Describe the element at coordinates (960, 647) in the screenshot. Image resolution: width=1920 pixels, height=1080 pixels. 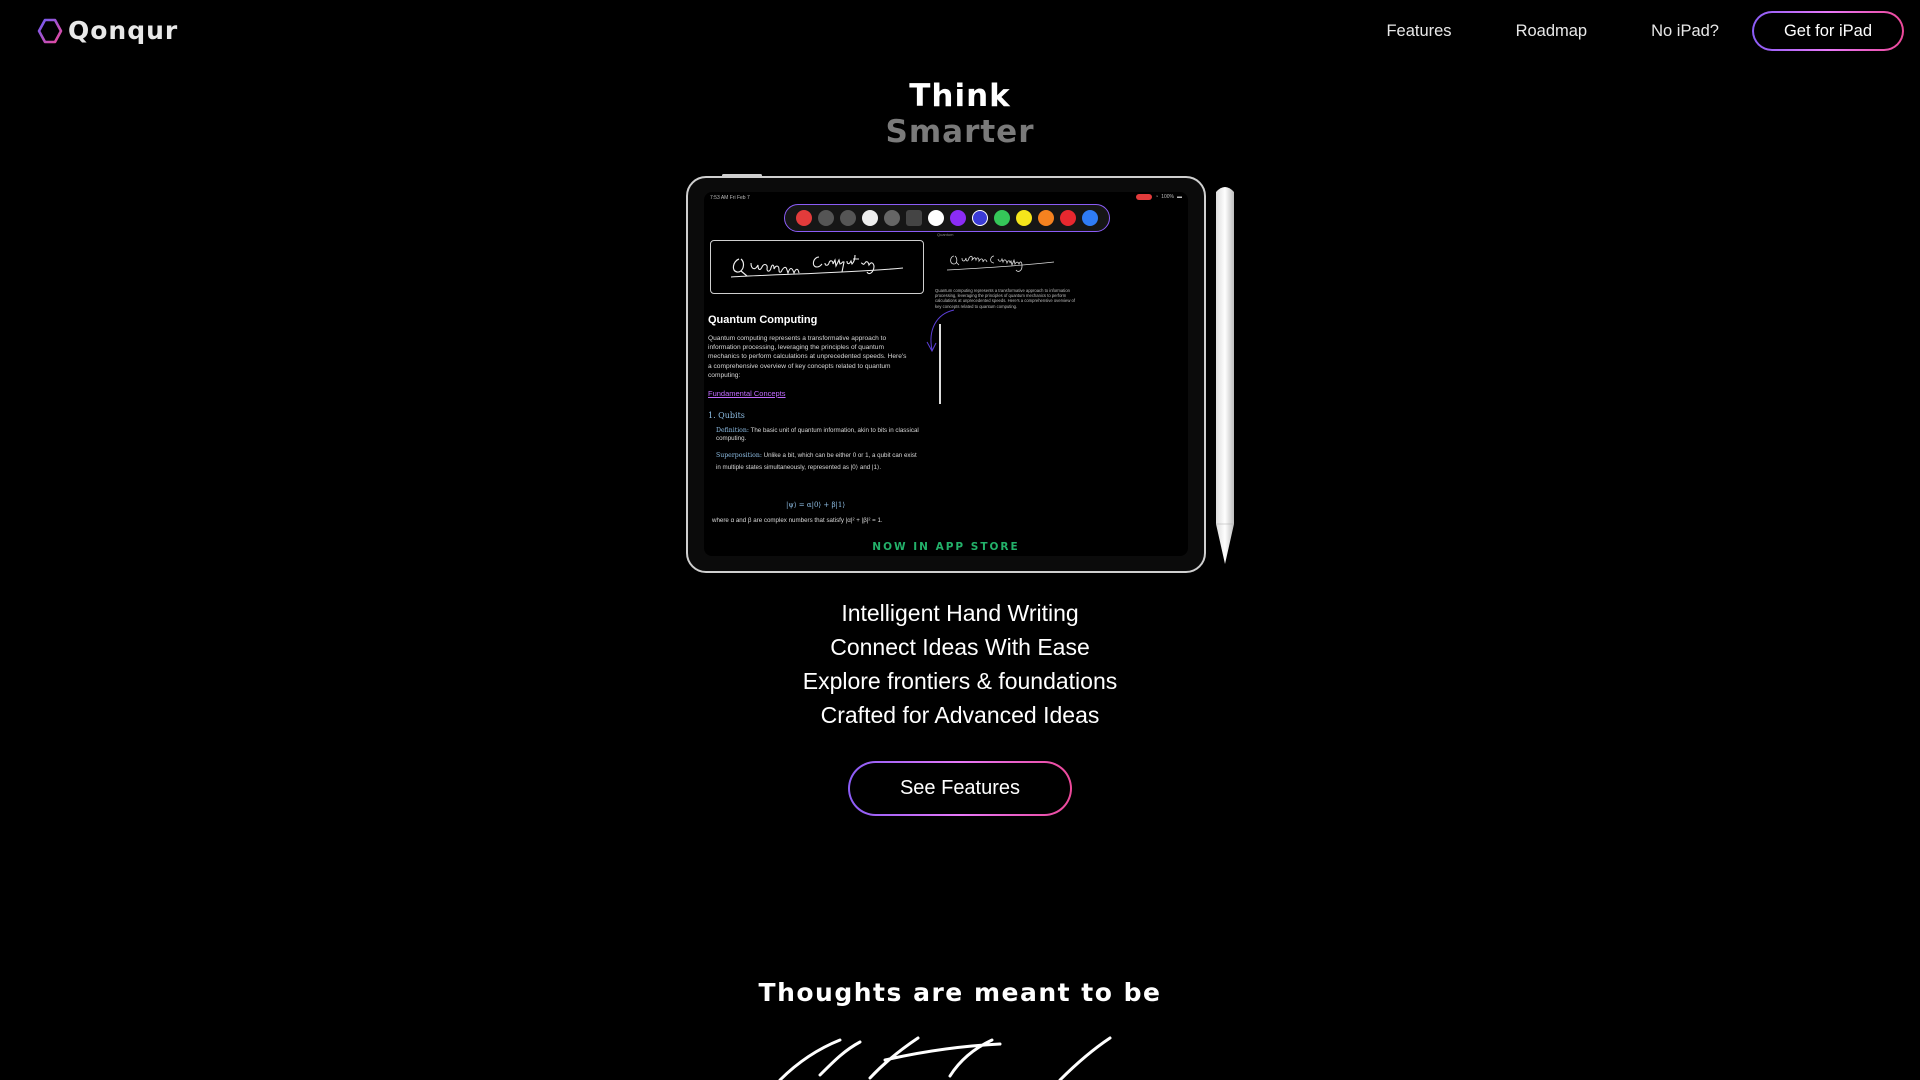
I see `tagline-connect-ideas: Connect Ideas With Ease` at that location.